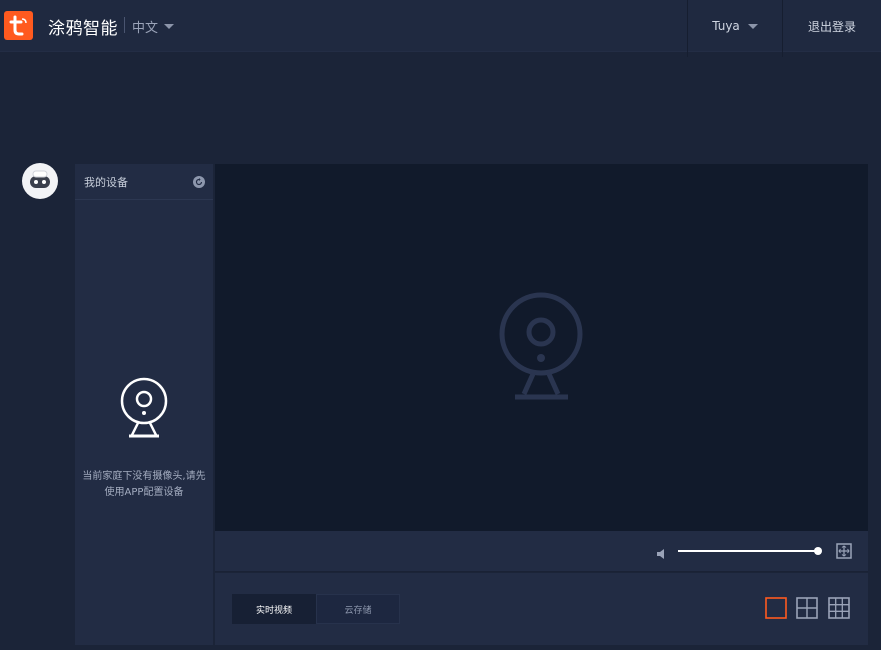  I want to click on bottom-toolbar: 实时视频 云存储, so click(541, 609).